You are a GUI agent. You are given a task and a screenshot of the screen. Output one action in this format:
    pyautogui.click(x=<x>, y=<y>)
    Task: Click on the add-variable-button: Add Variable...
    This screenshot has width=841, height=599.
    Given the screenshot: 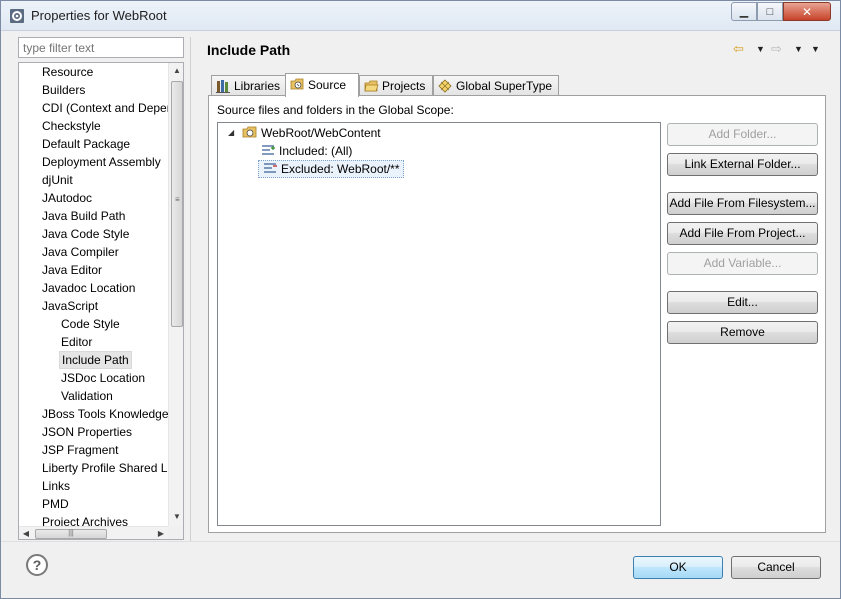 What is the action you would take?
    pyautogui.click(x=742, y=263)
    